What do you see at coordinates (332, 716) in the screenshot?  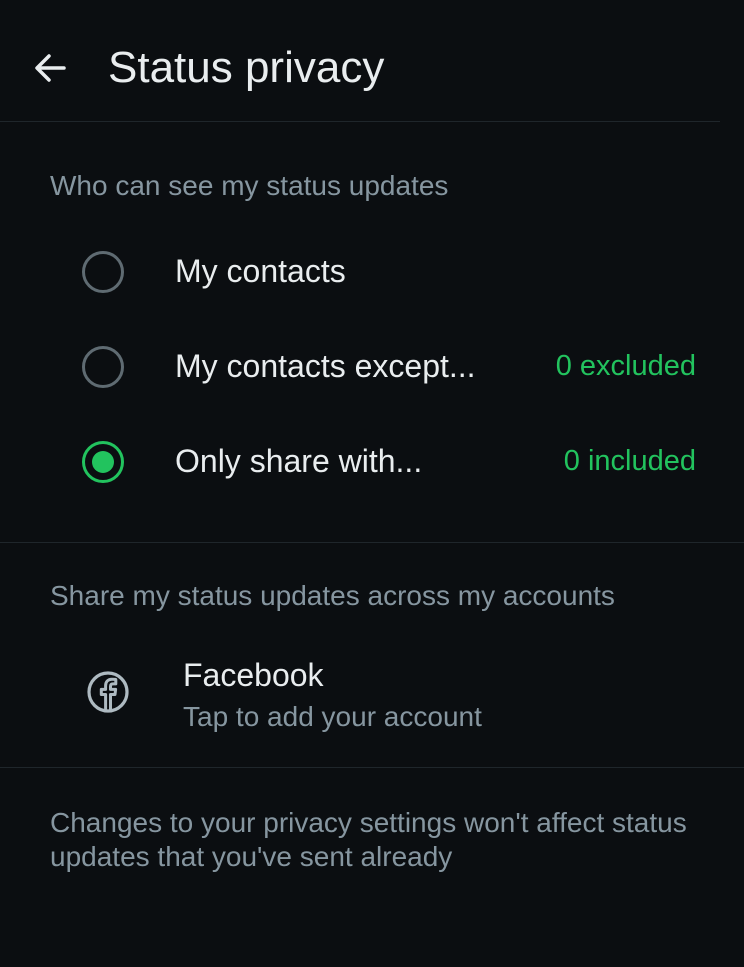 I see `facebook-subtitle: Tap to add your account` at bounding box center [332, 716].